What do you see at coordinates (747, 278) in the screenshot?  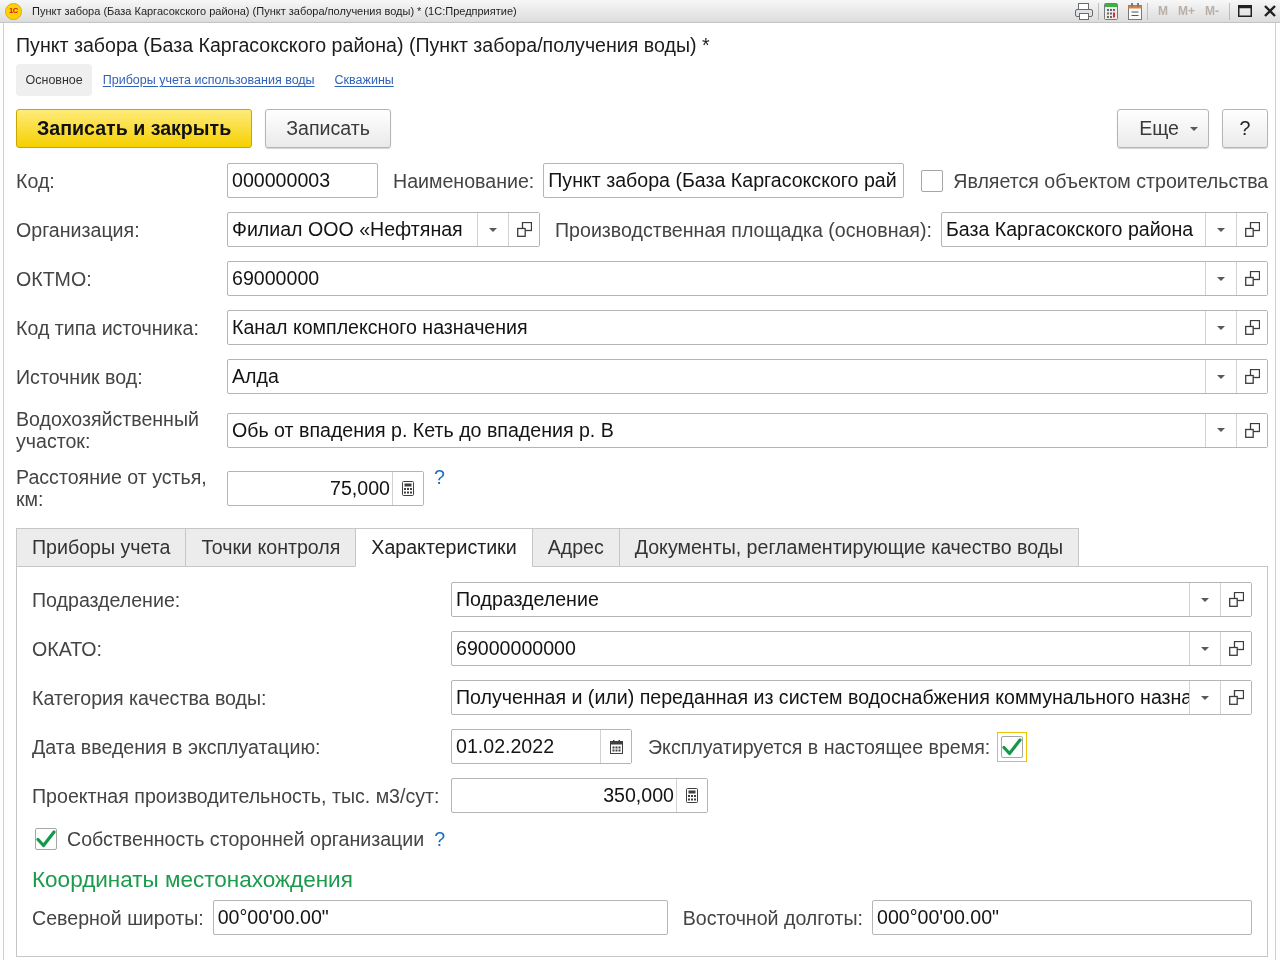 I see `select-field: 69000000` at bounding box center [747, 278].